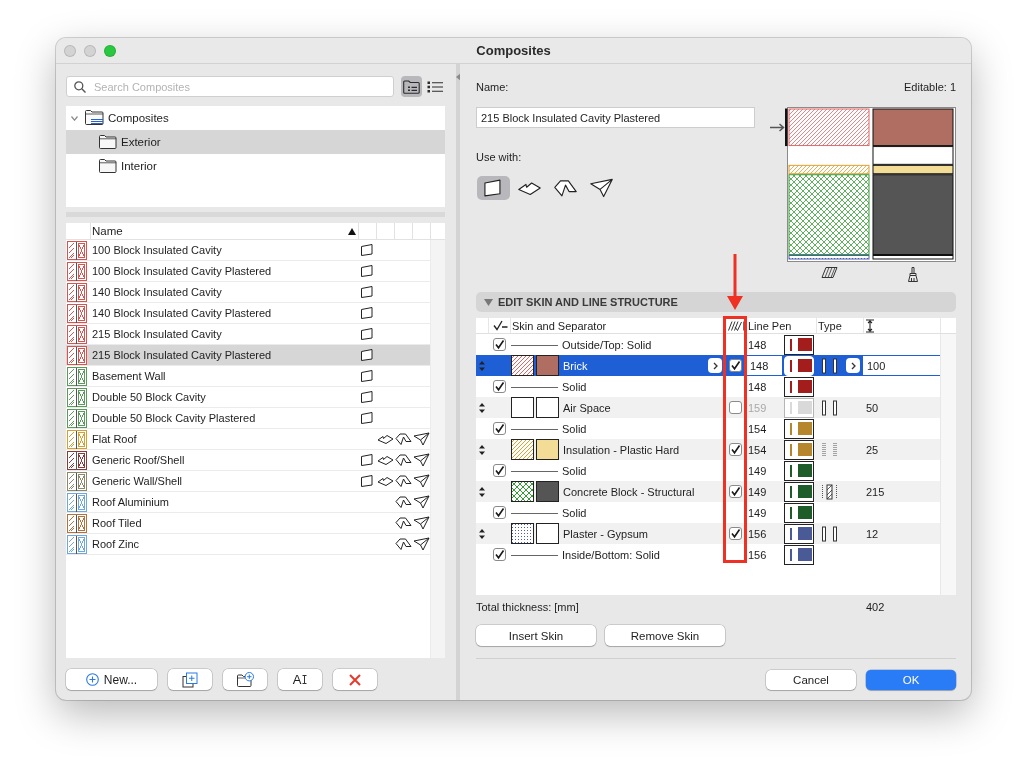 This screenshot has width=1027, height=775. I want to click on pen-number-field: 148, so click(764, 365).